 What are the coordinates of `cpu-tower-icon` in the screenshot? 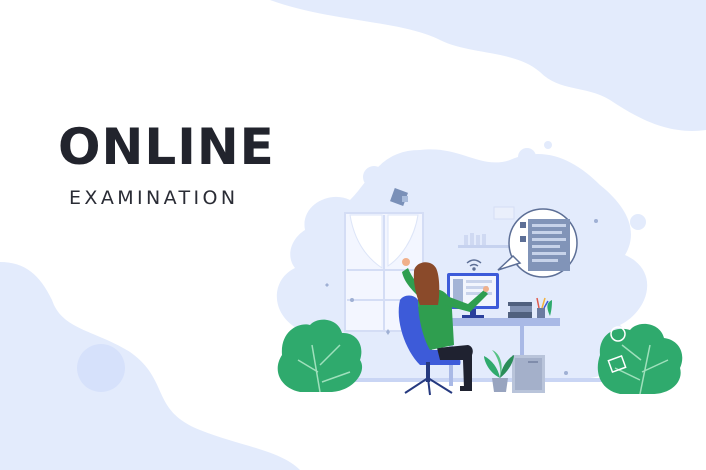 It's located at (528, 374).